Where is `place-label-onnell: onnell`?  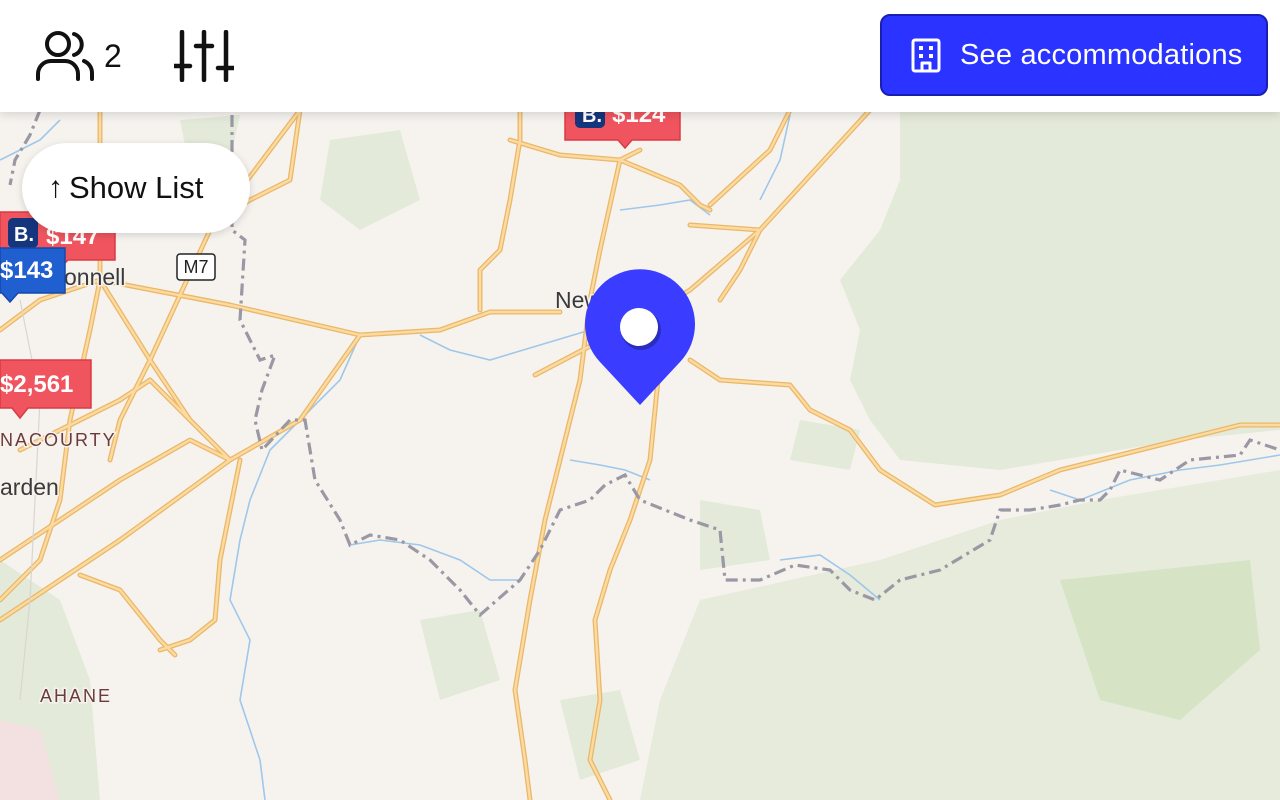
place-label-onnell: onnell is located at coordinates (94, 277).